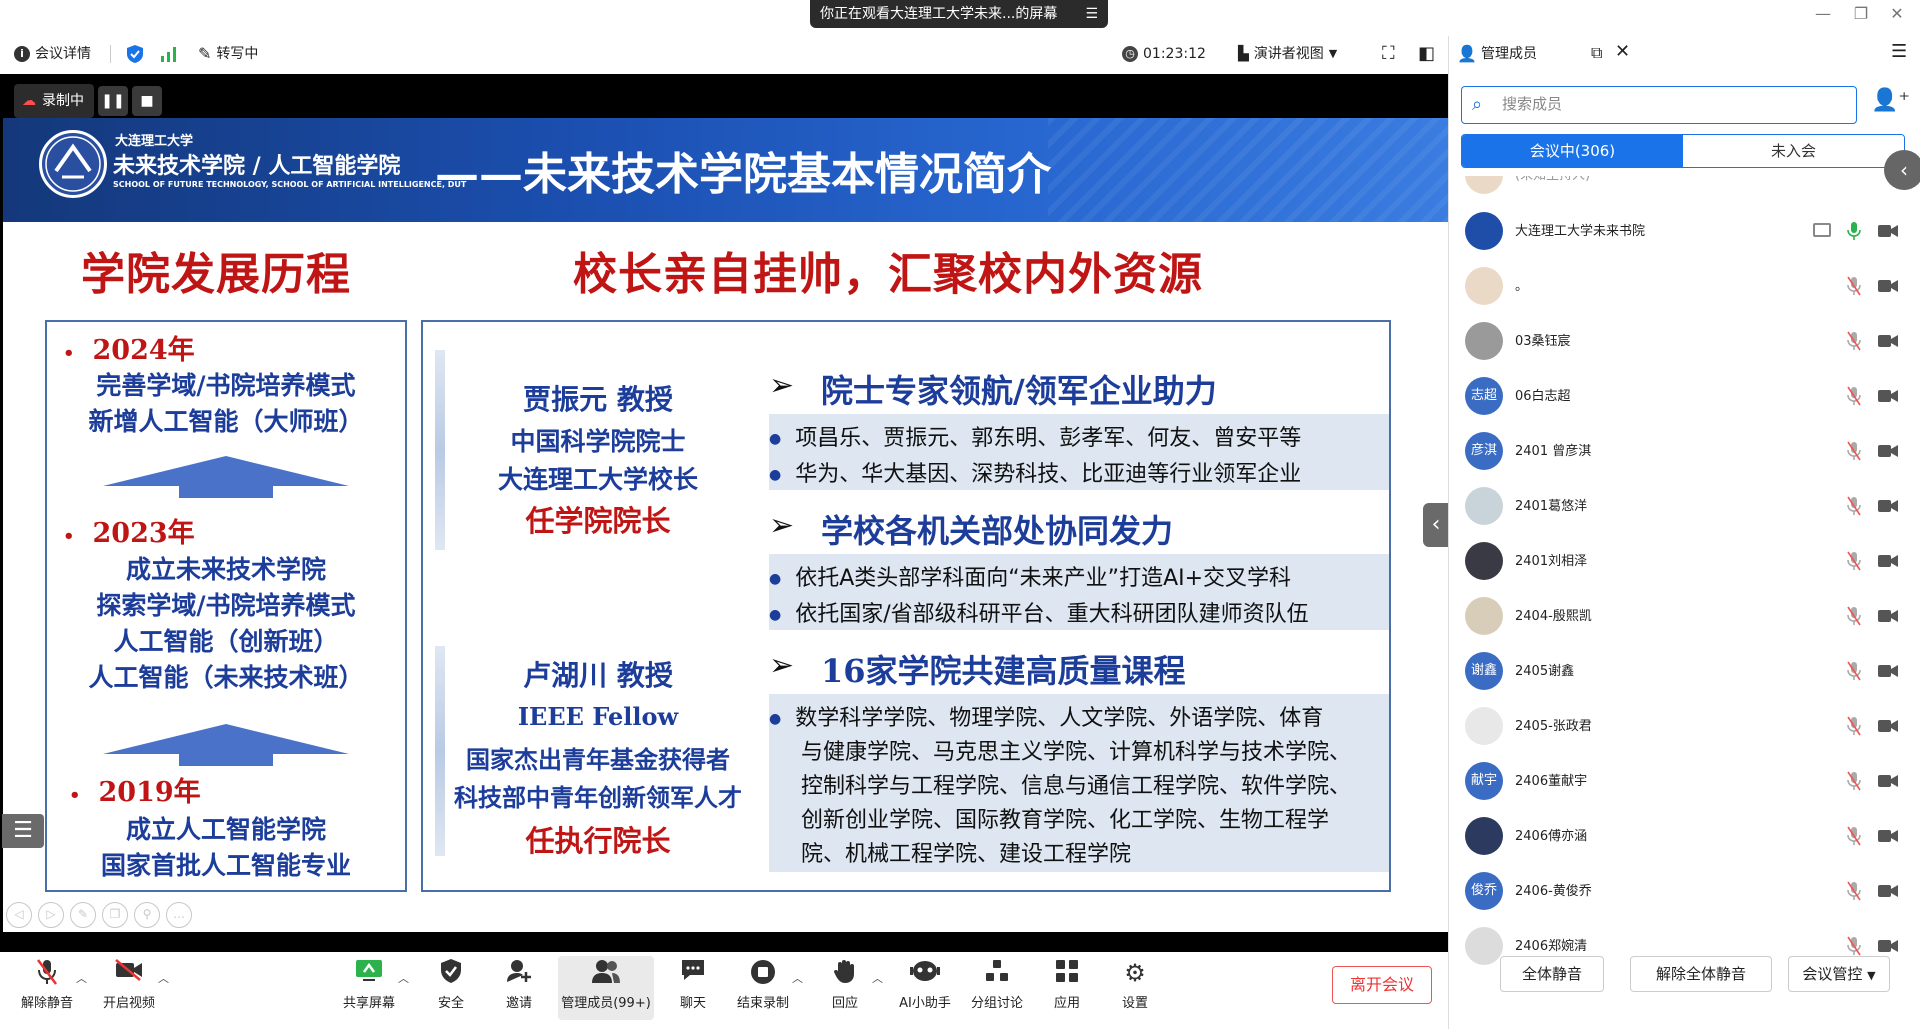 This screenshot has width=1920, height=1029. Describe the element at coordinates (135, 54) in the screenshot. I see `security-shield-icon` at that location.